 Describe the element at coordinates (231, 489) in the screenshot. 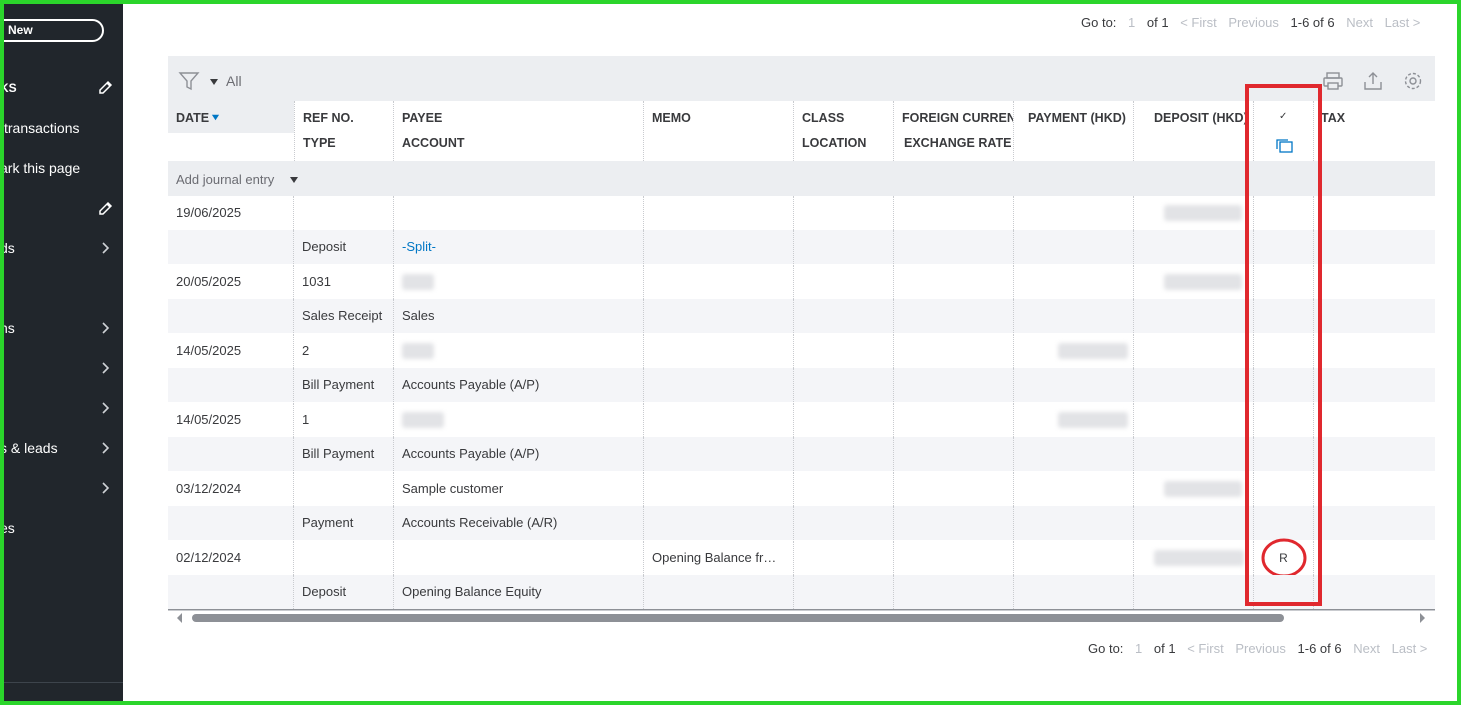

I see `cell-date: 03/12/2024` at that location.